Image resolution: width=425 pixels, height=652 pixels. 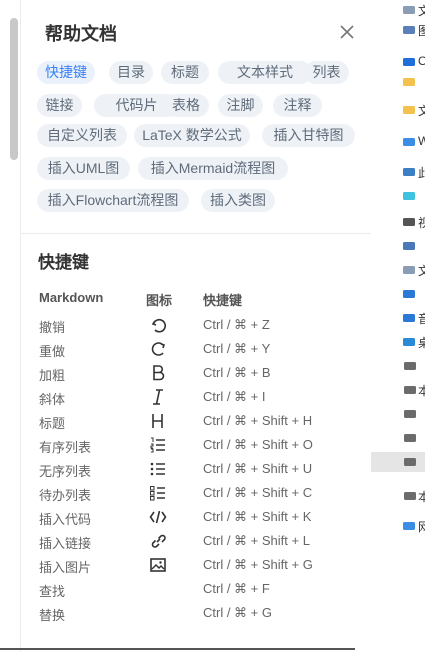 I want to click on header-markdown: Markdown, so click(x=71, y=297).